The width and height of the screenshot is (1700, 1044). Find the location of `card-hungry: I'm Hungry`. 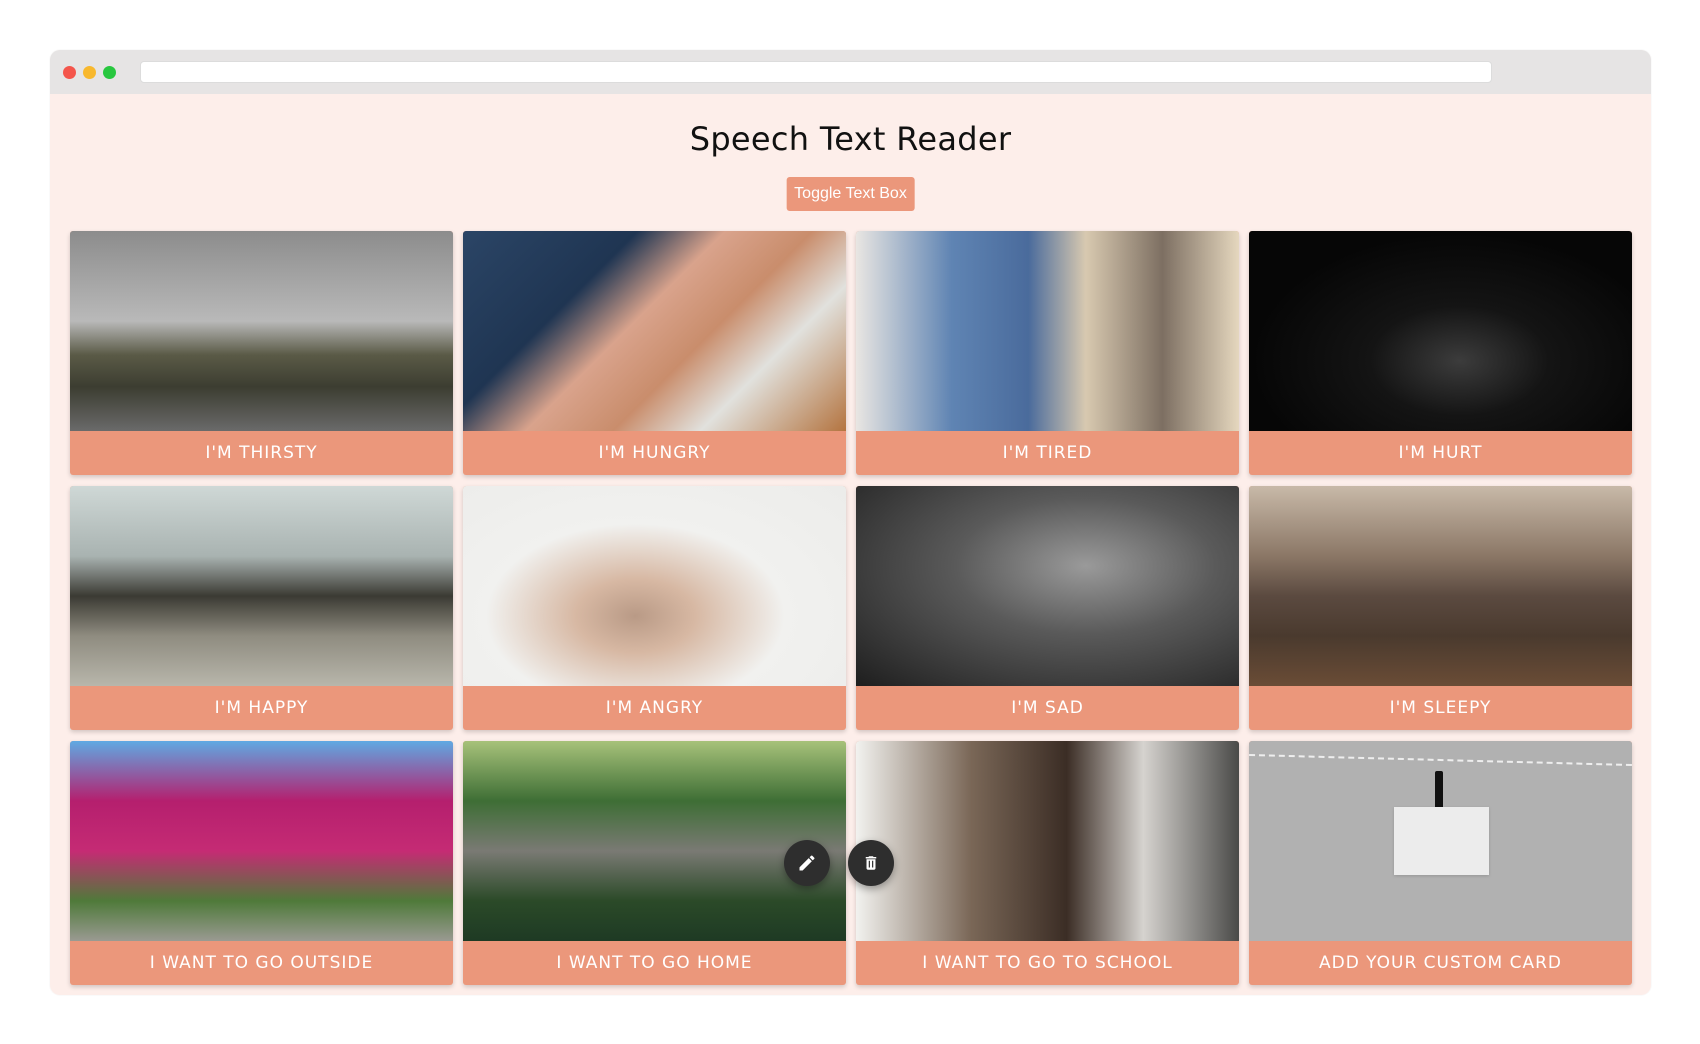

card-hungry: I'm Hungry is located at coordinates (654, 353).